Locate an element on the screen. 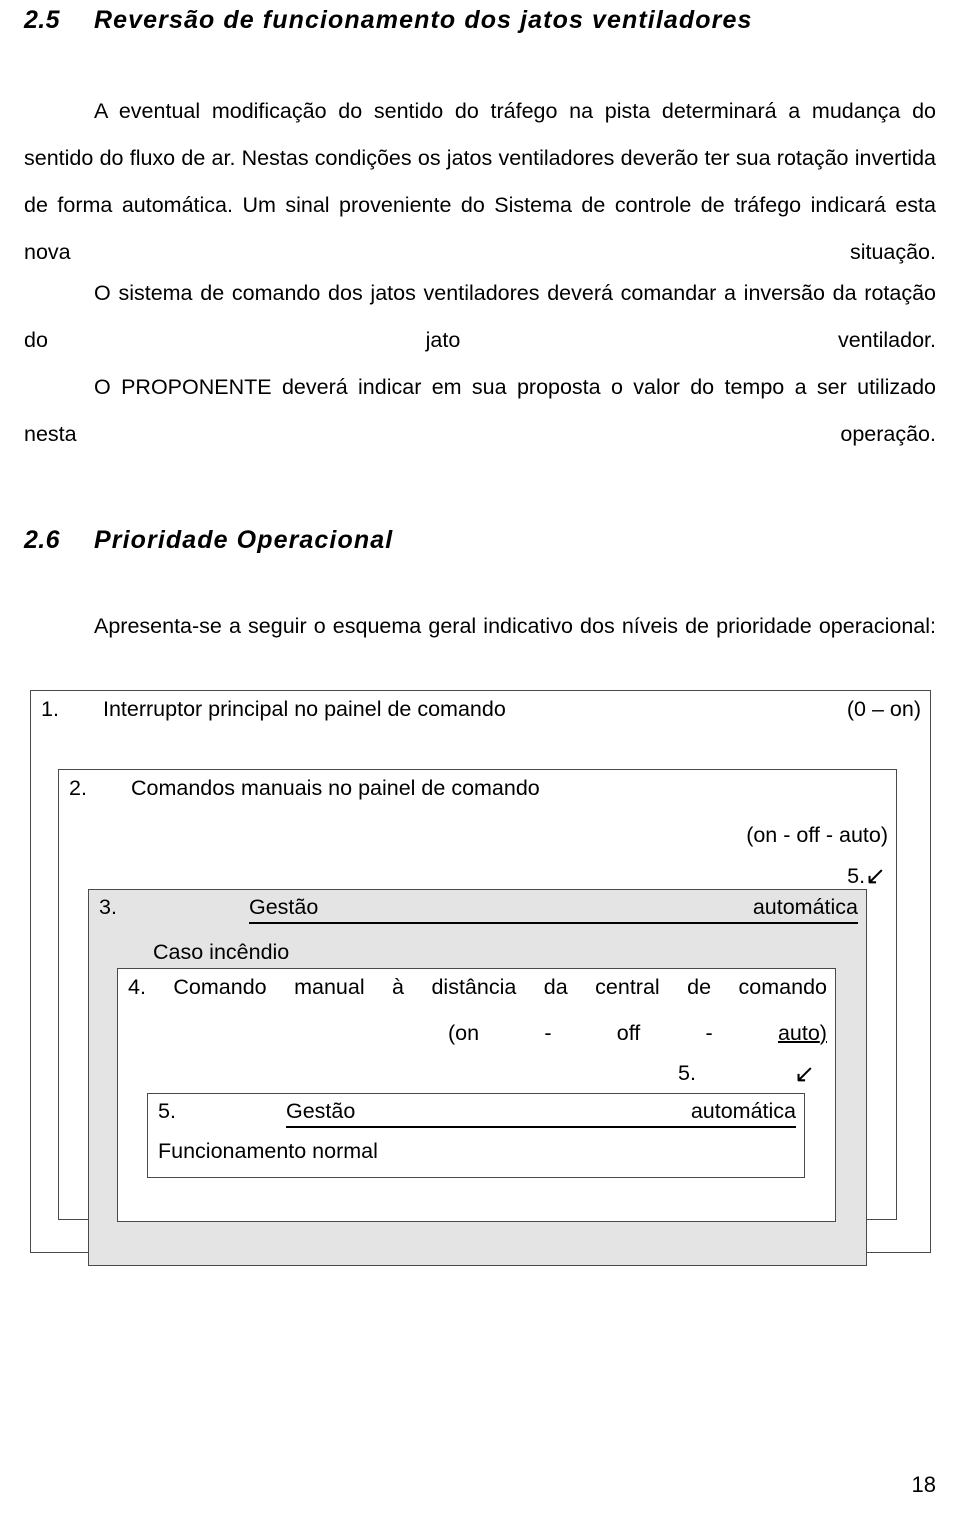 This screenshot has height=1523, width=960. priority-level-4-word-2: manual is located at coordinates (329, 987).